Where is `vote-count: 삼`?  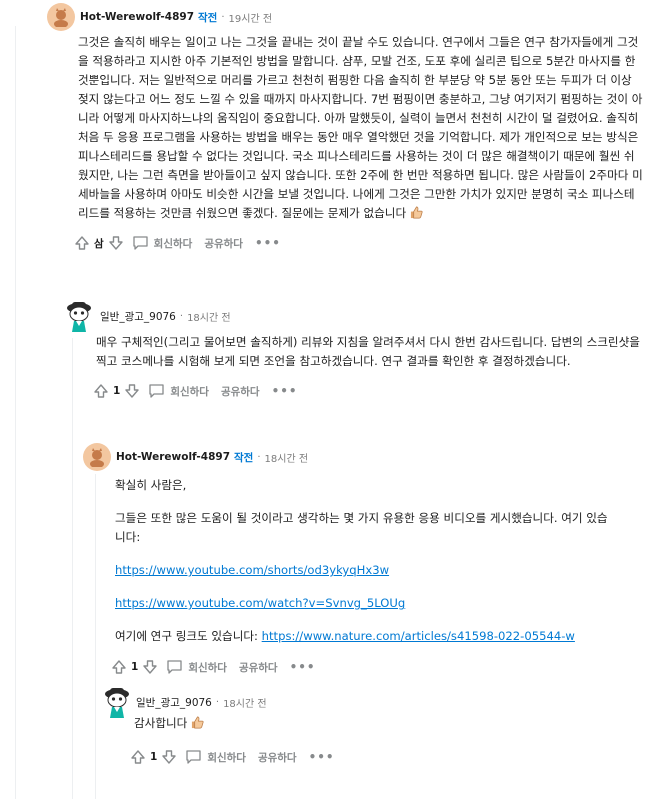 vote-count: 삼 is located at coordinates (99, 243).